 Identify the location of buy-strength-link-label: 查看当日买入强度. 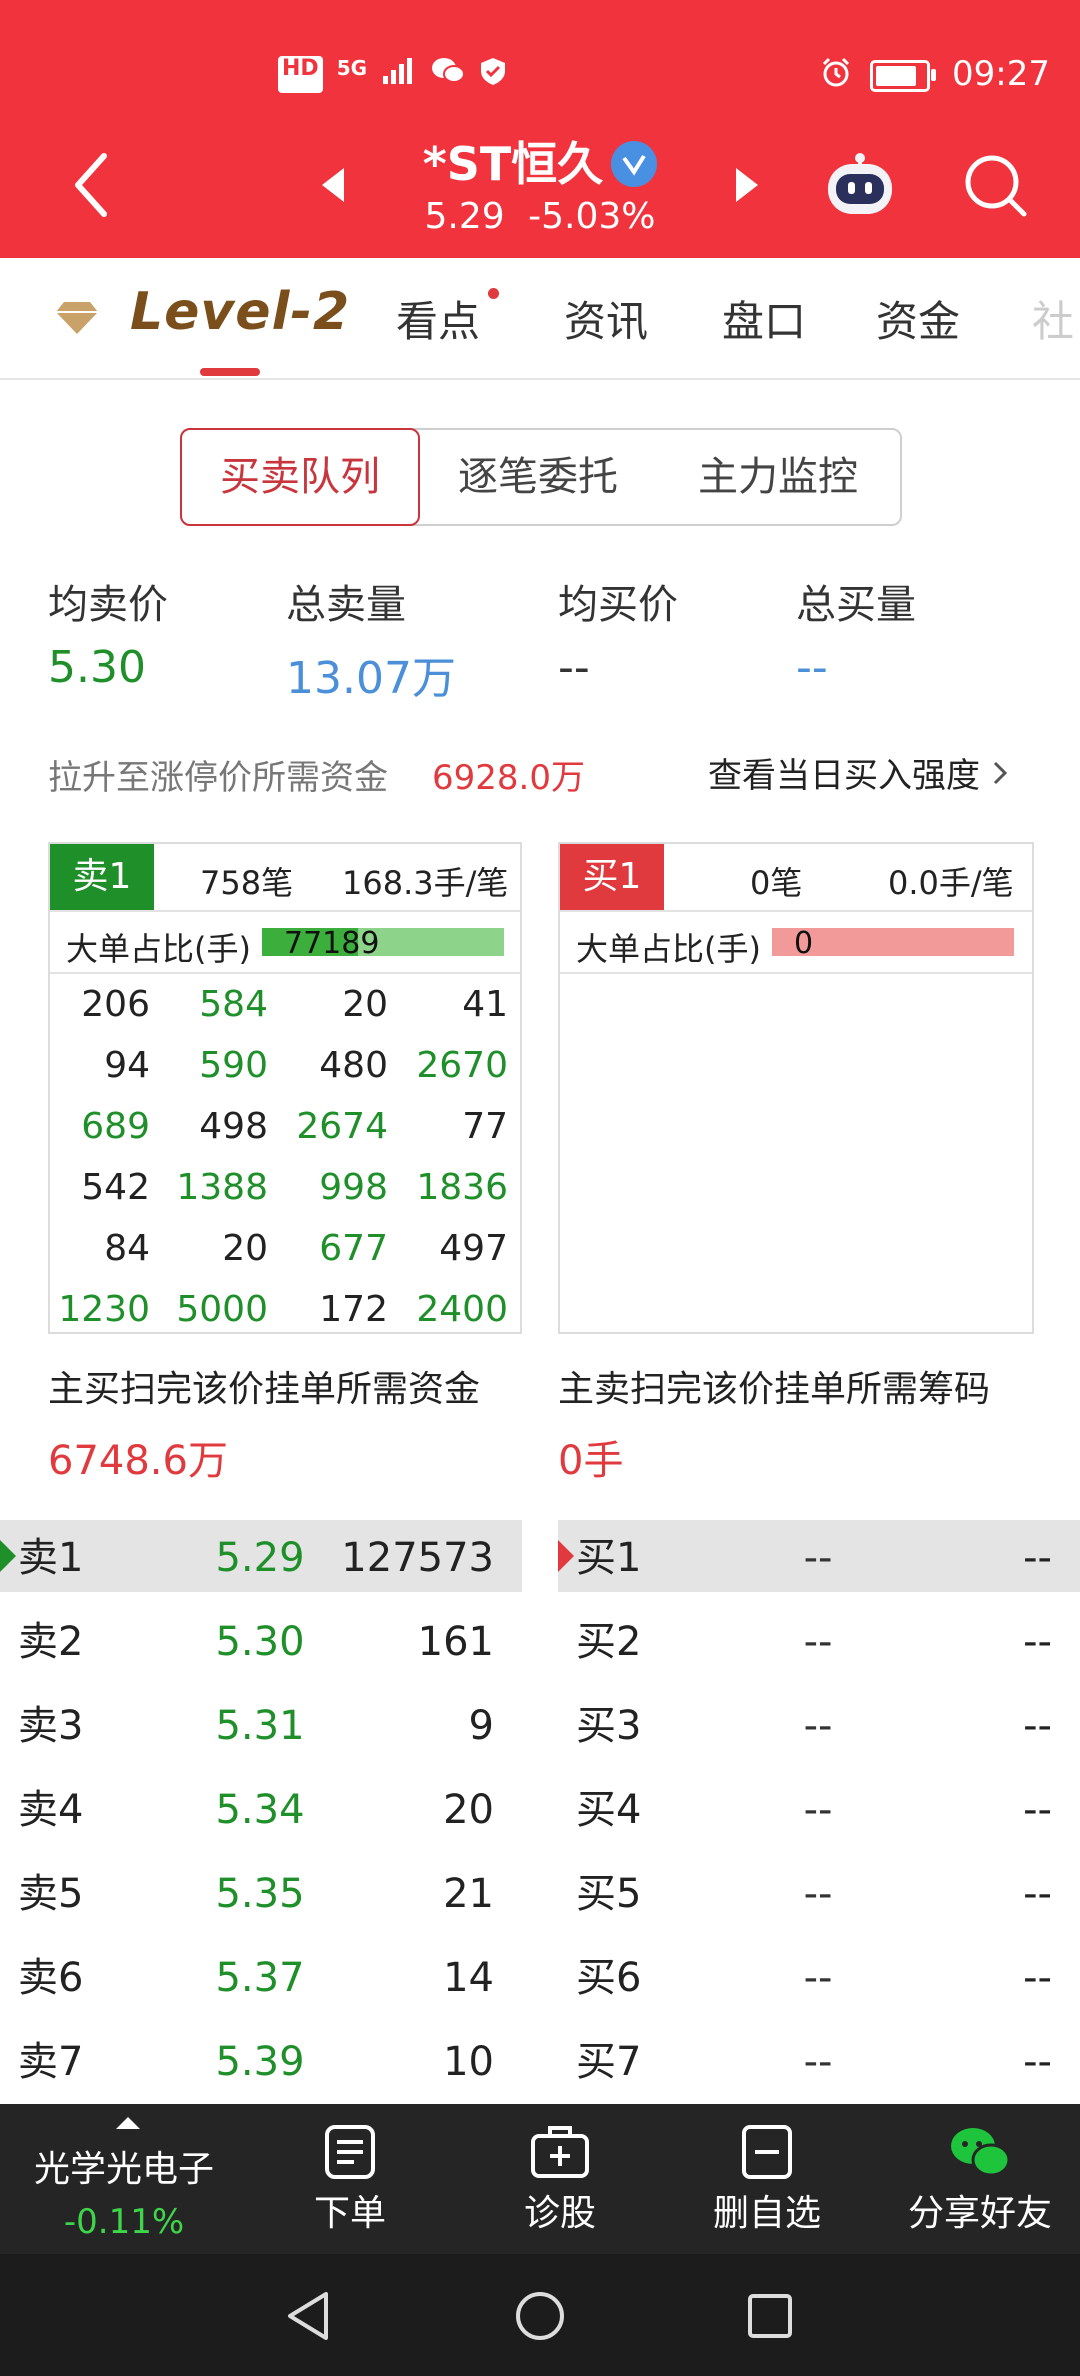
(844, 776).